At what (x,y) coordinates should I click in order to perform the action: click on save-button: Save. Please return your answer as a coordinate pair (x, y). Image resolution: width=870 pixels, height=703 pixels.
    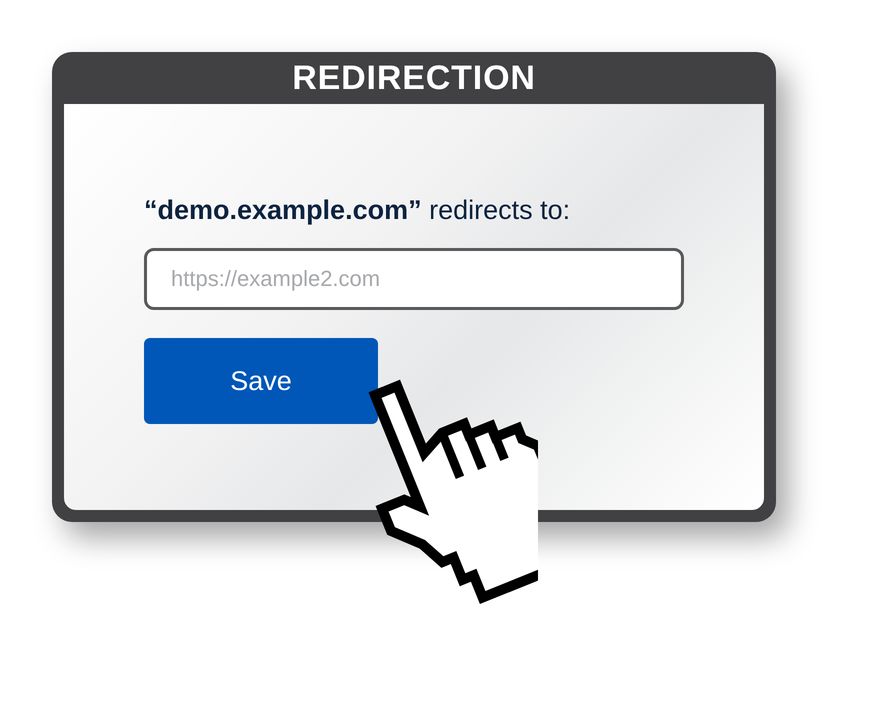
    Looking at the image, I should click on (261, 381).